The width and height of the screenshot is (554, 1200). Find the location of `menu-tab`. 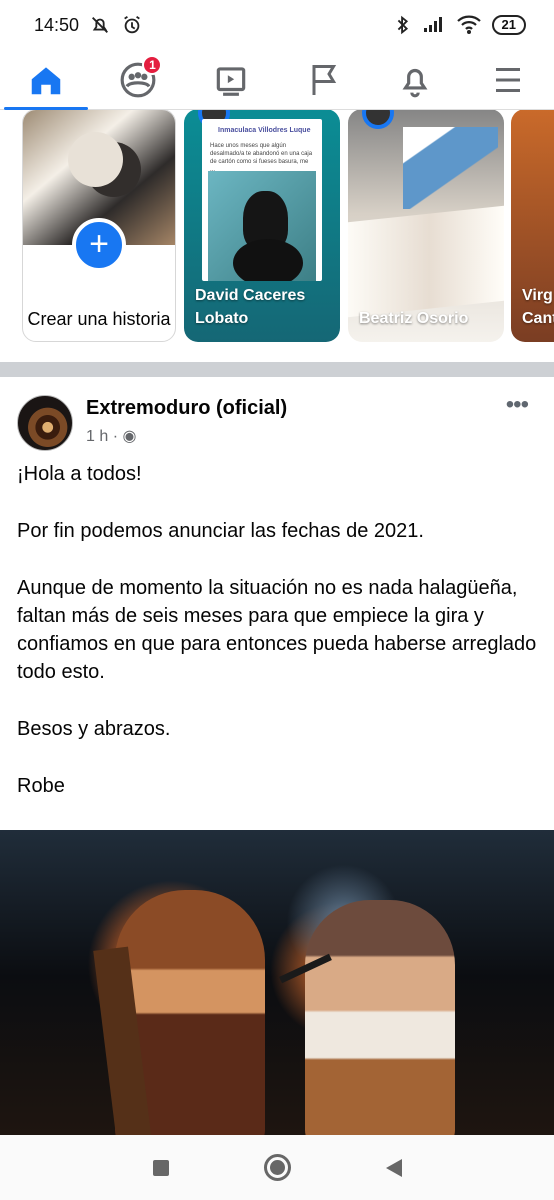

menu-tab is located at coordinates (508, 80).